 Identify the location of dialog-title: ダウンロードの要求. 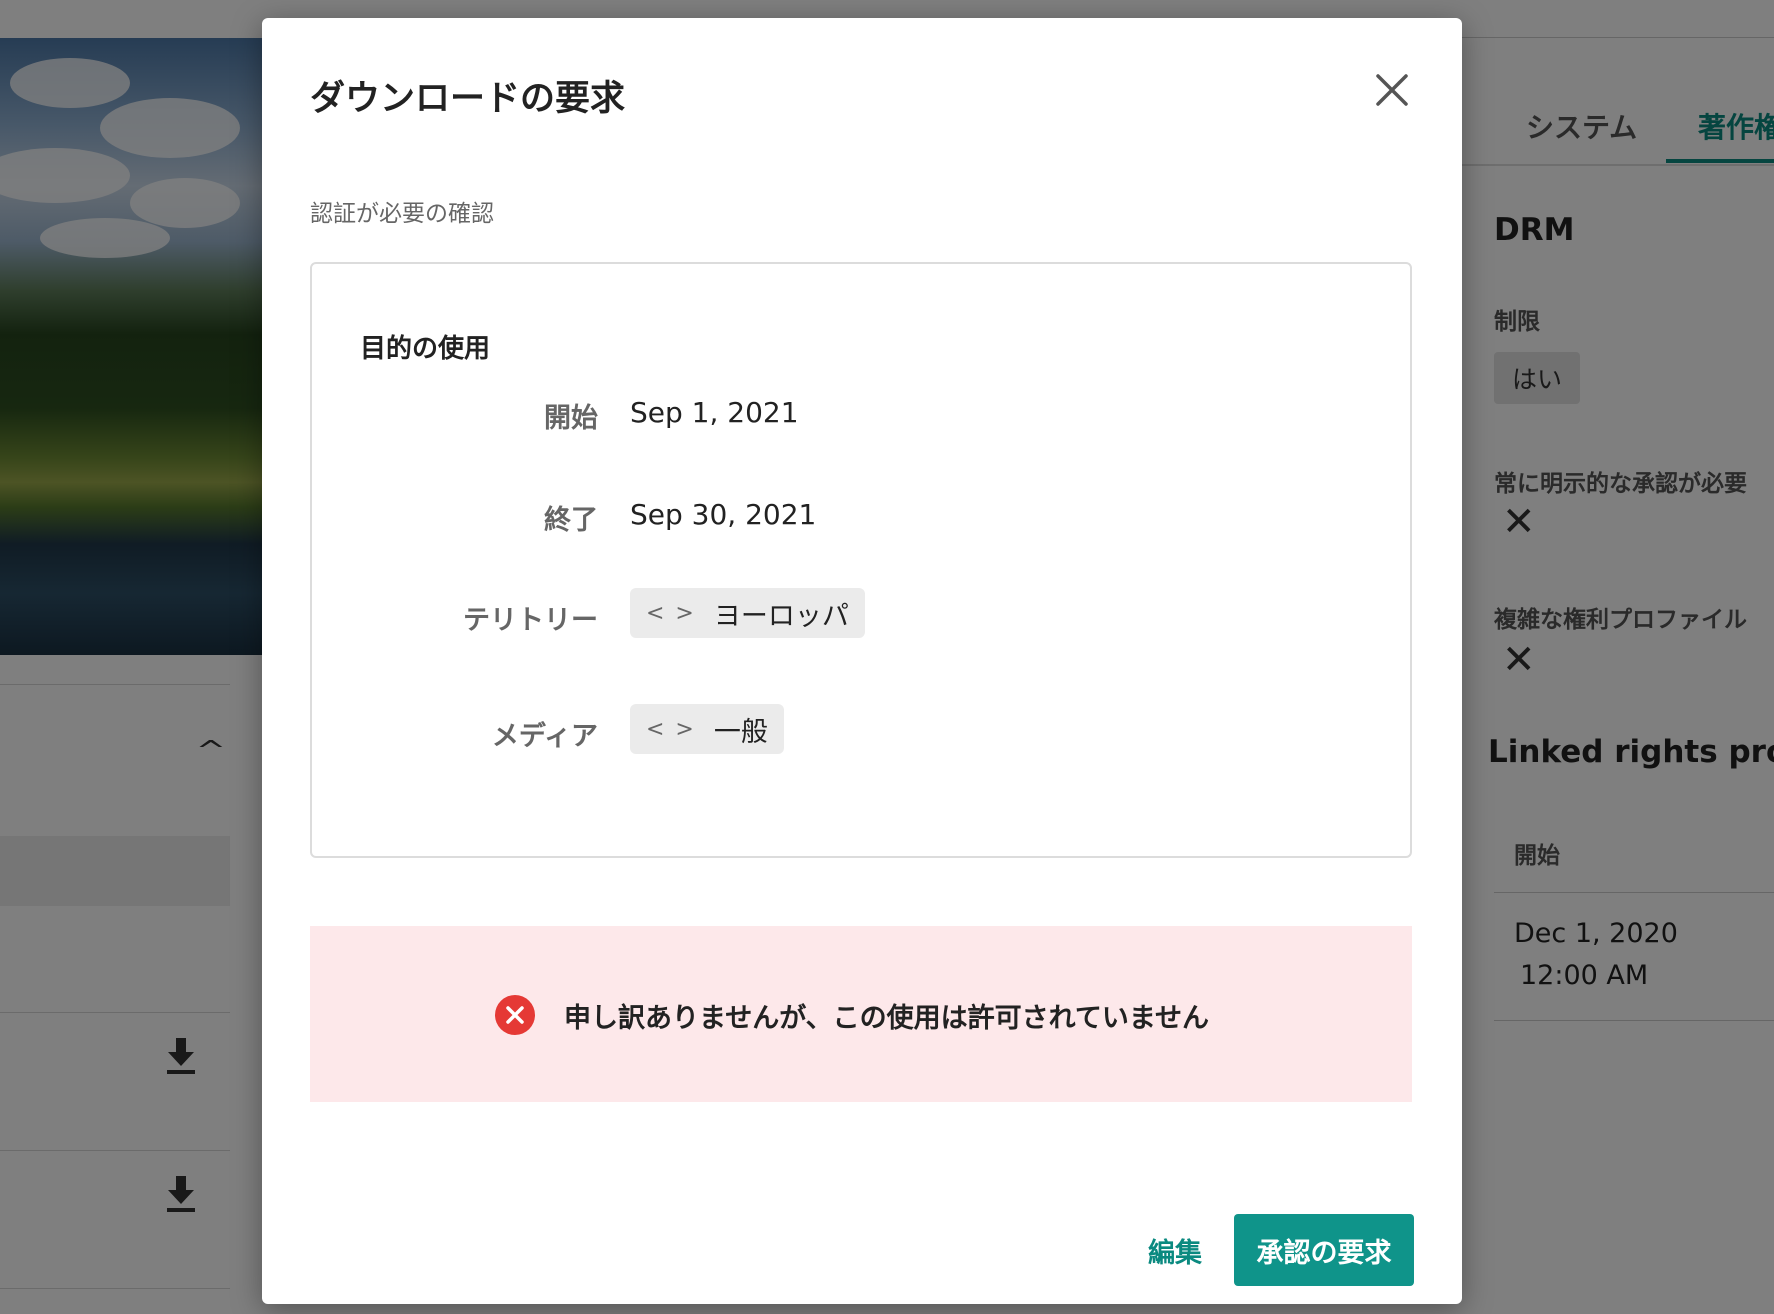
(468, 99).